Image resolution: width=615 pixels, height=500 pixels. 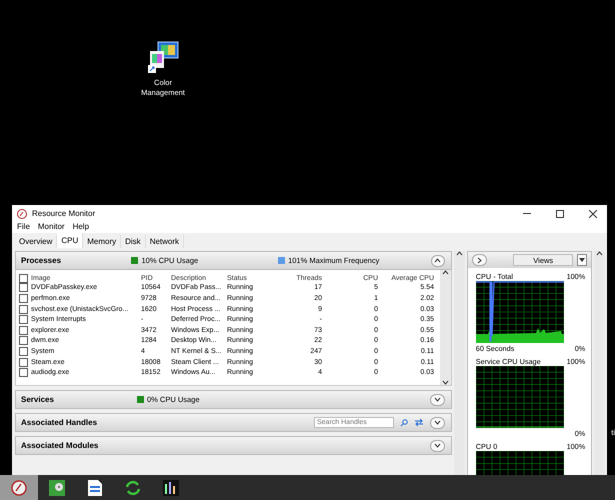 What do you see at coordinates (133, 488) in the screenshot?
I see `sync-arrows-icon` at bounding box center [133, 488].